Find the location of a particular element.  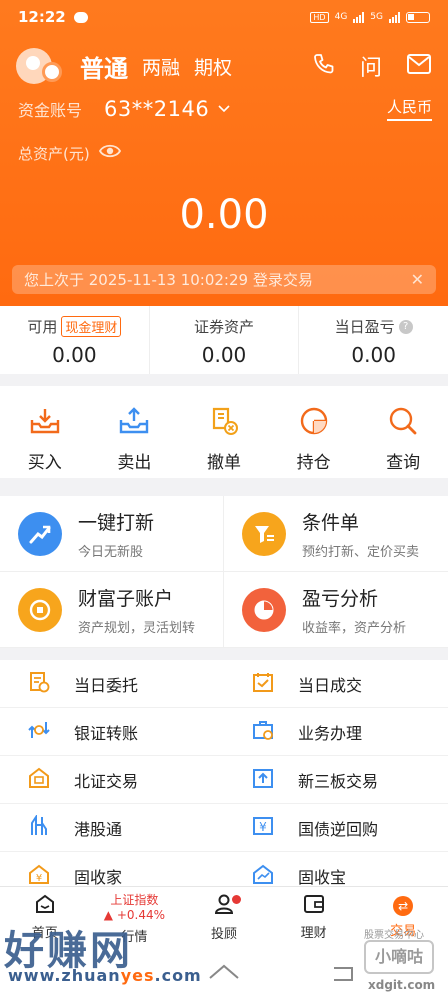

position-button: 持仓 is located at coordinates (314, 432).